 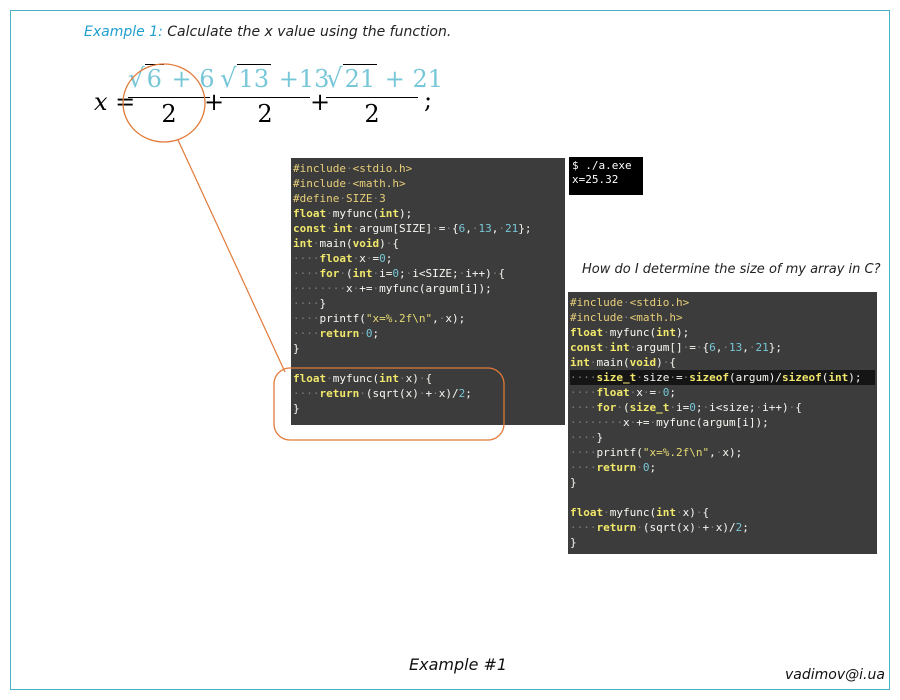 What do you see at coordinates (676, 347) in the screenshot?
I see `code-line: const·int·argum[]·=·{6,·13,·21};` at bounding box center [676, 347].